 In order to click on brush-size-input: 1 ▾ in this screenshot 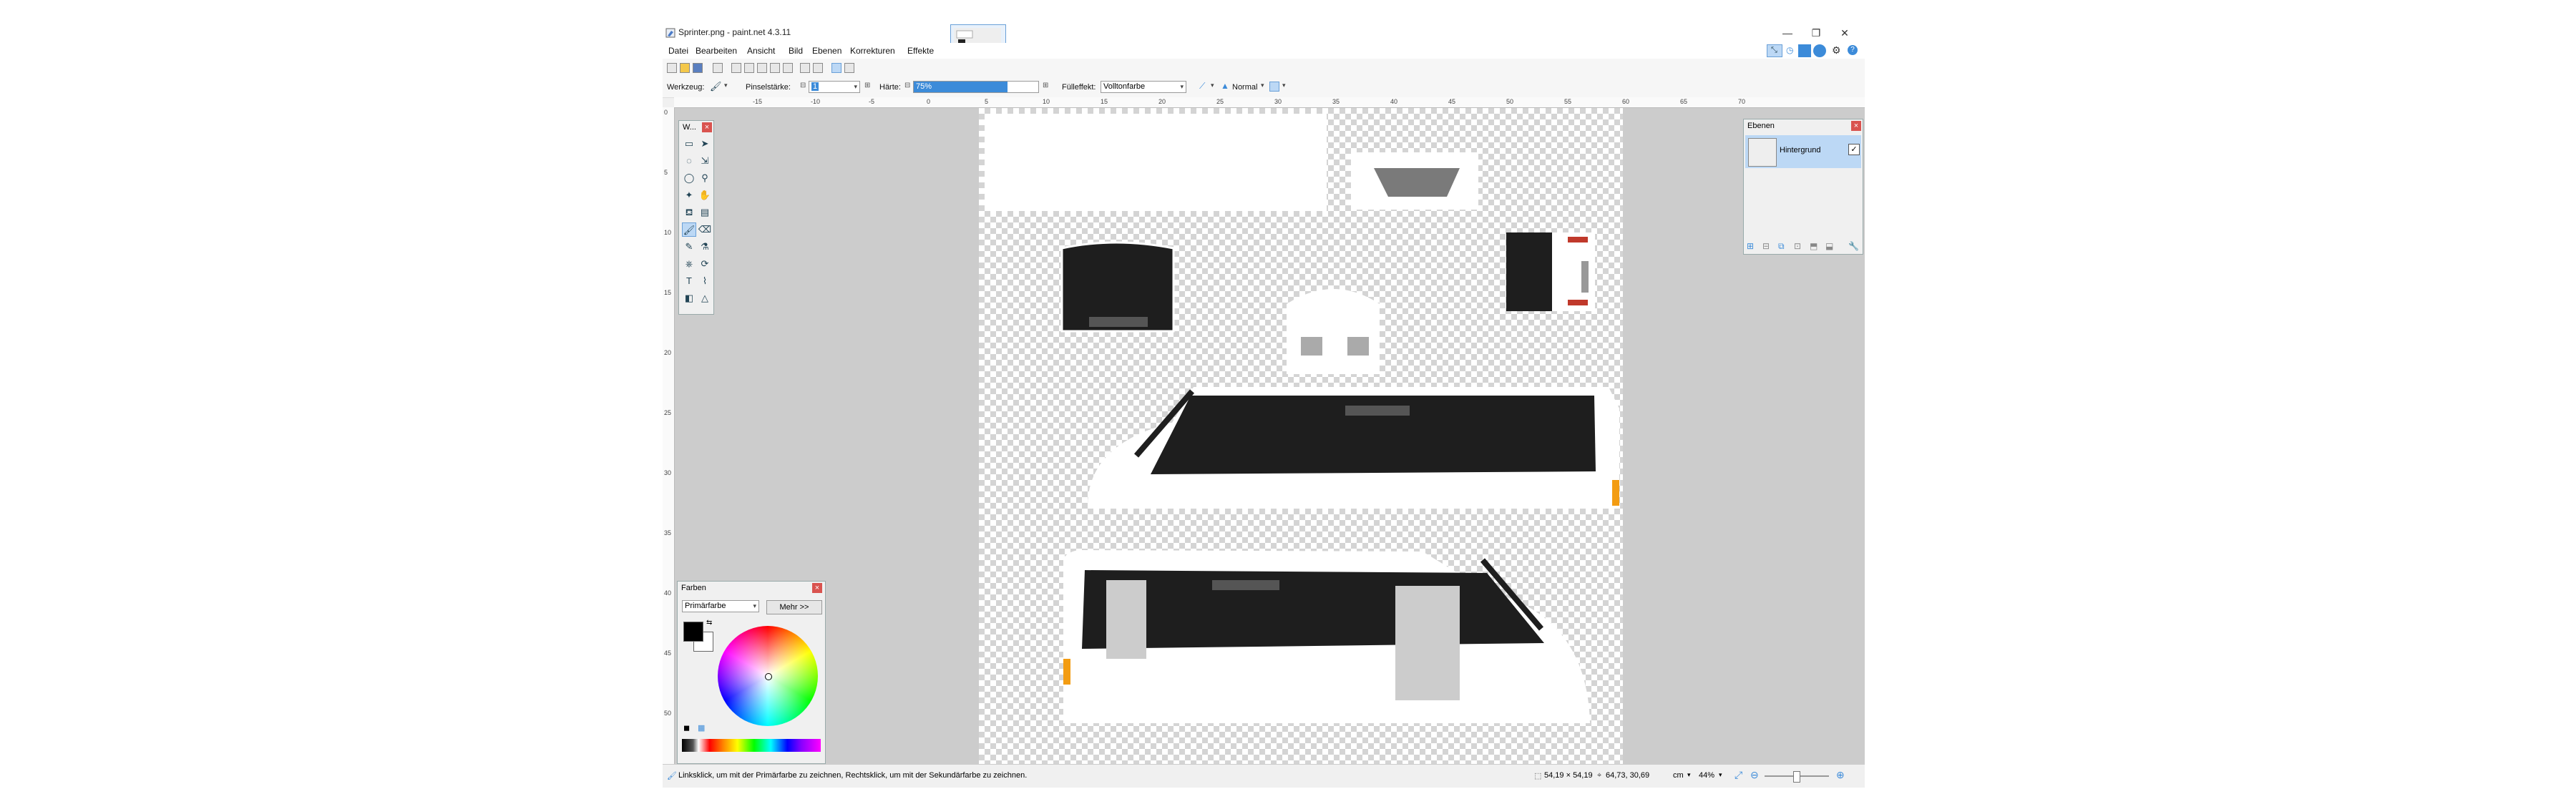, I will do `click(834, 87)`.